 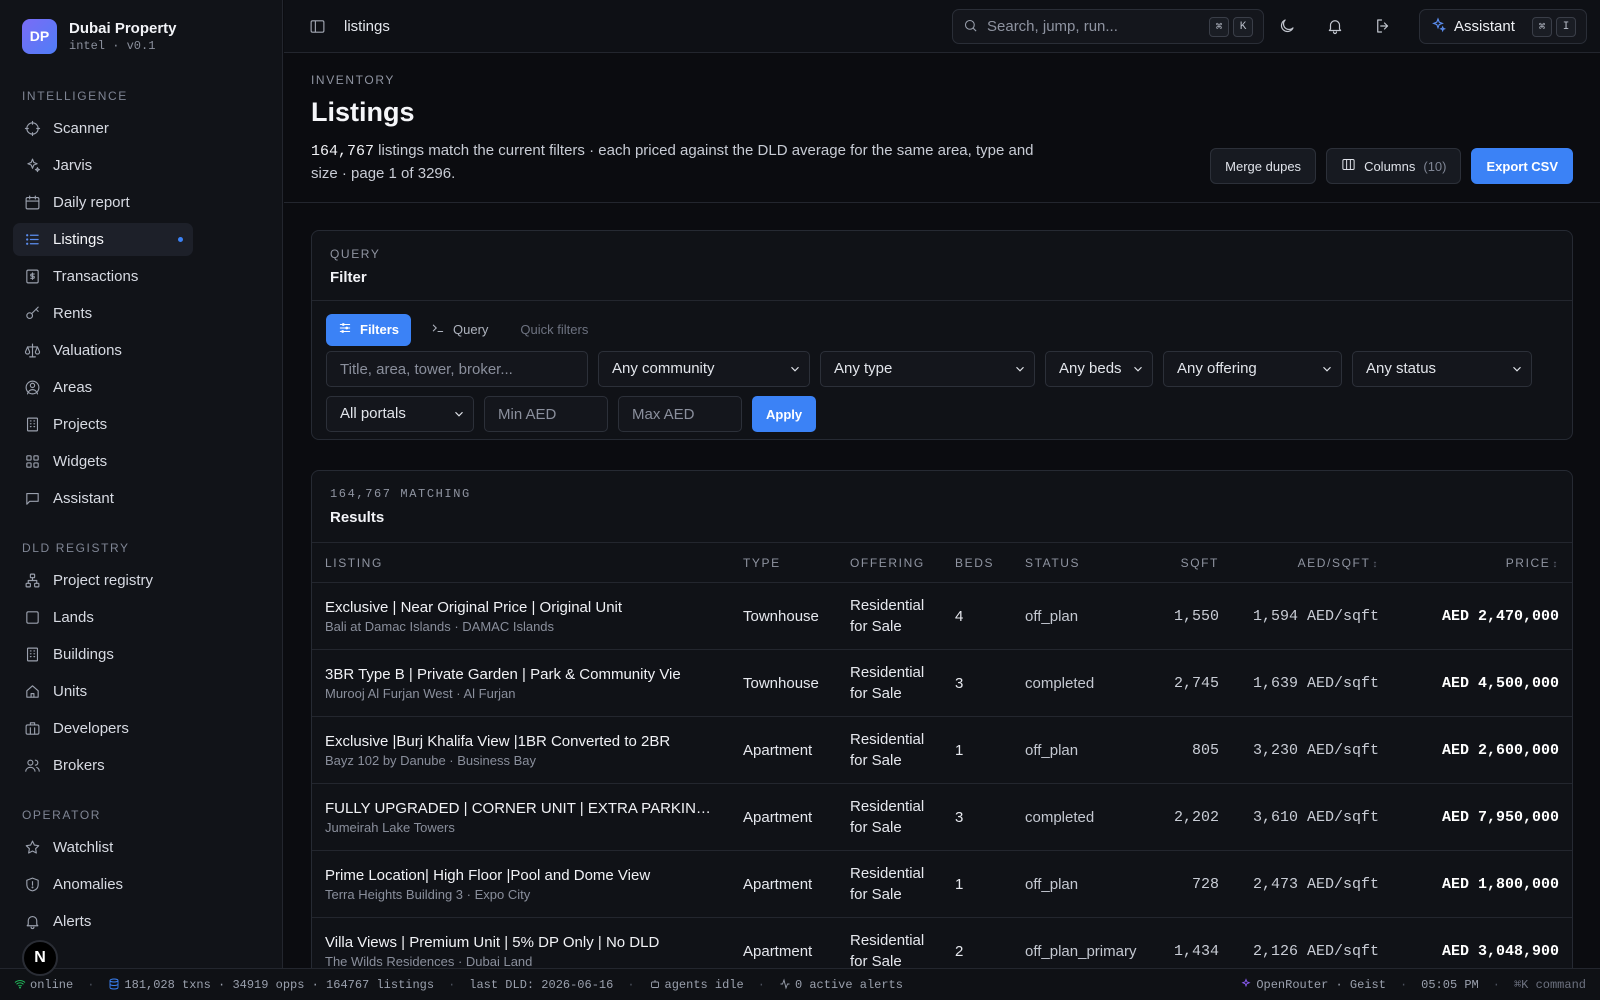 I want to click on max-price-input, so click(x=680, y=414).